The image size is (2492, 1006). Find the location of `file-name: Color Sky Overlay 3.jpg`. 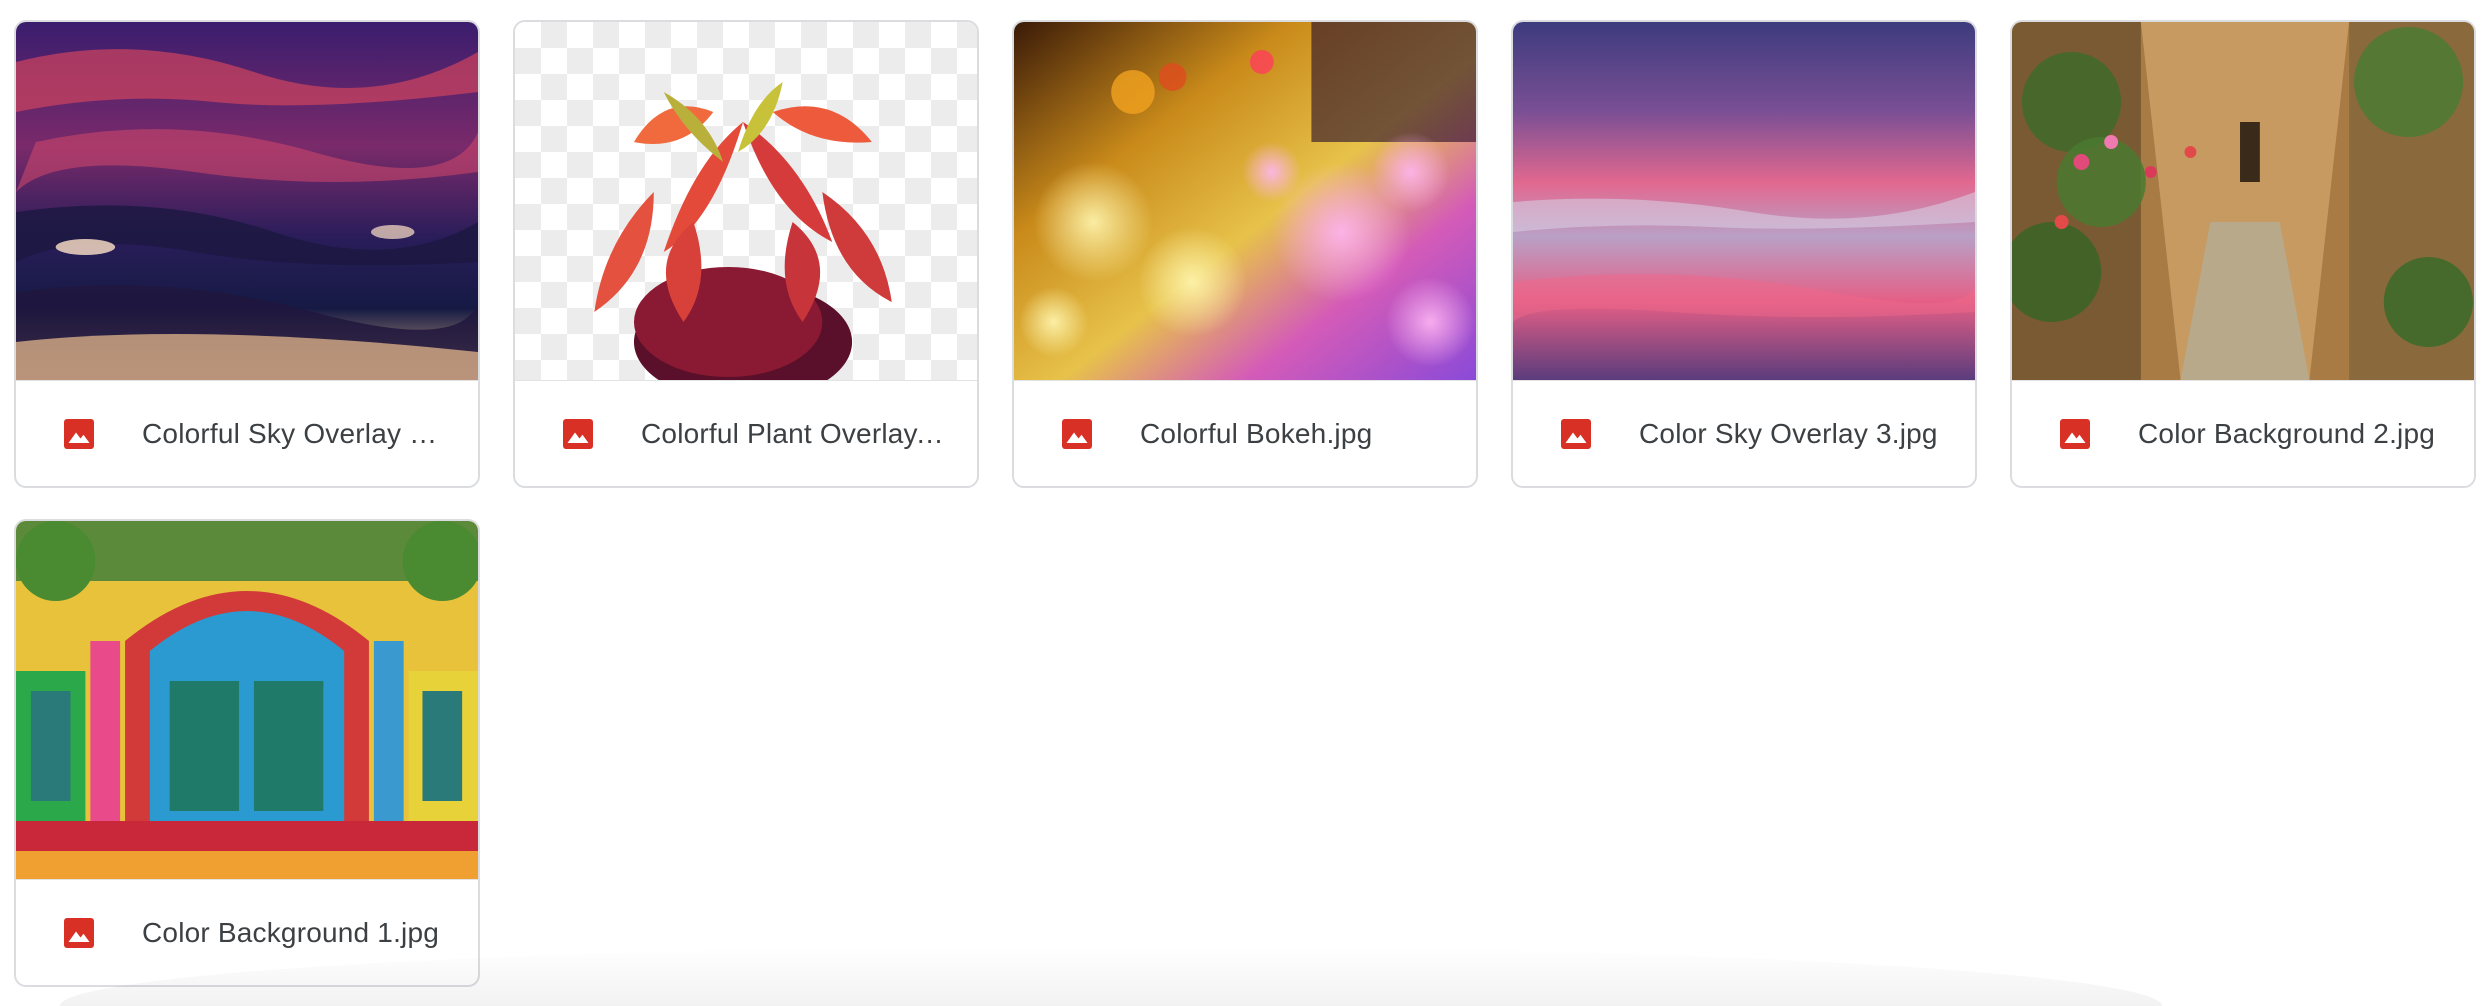

file-name: Color Sky Overlay 3.jpg is located at coordinates (1788, 433).